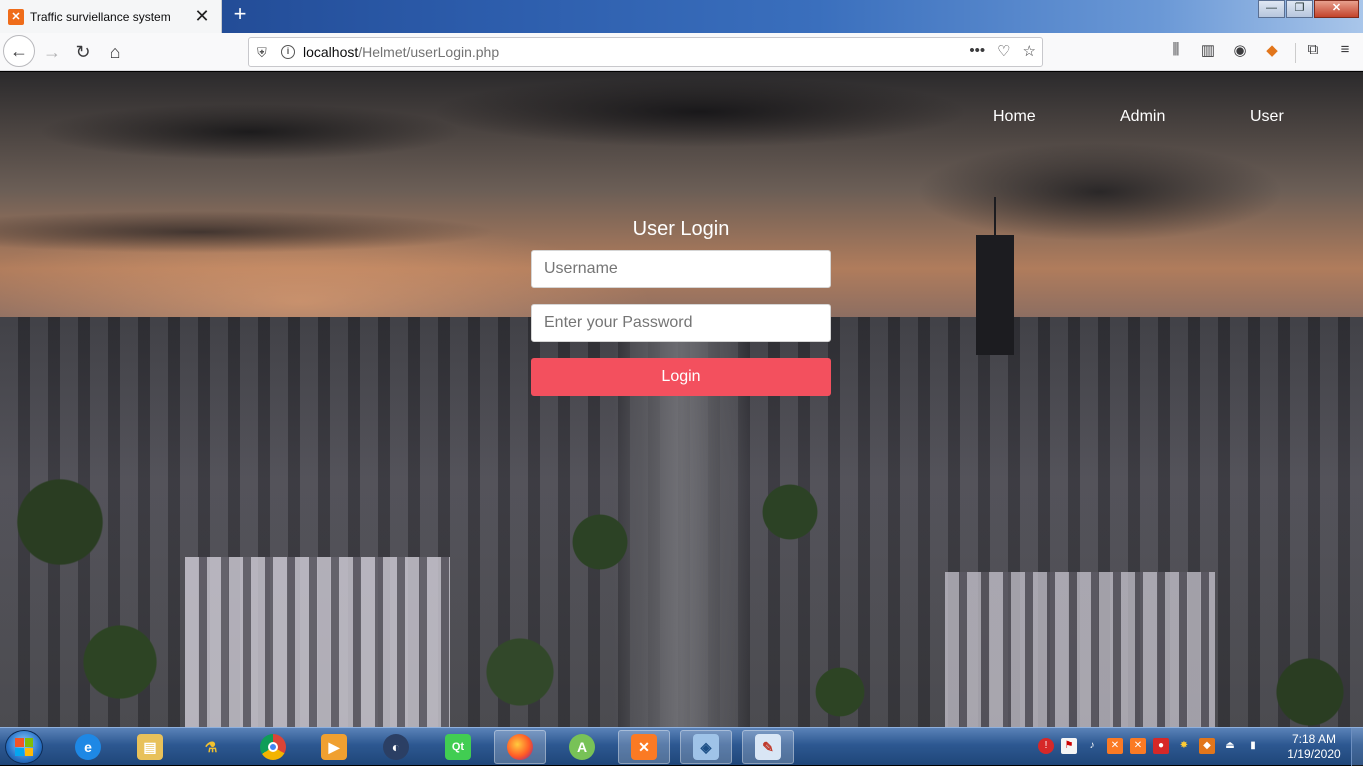 Image resolution: width=1363 pixels, height=766 pixels. What do you see at coordinates (16, 16) in the screenshot?
I see `xampp-favicon-icon: ✕` at bounding box center [16, 16].